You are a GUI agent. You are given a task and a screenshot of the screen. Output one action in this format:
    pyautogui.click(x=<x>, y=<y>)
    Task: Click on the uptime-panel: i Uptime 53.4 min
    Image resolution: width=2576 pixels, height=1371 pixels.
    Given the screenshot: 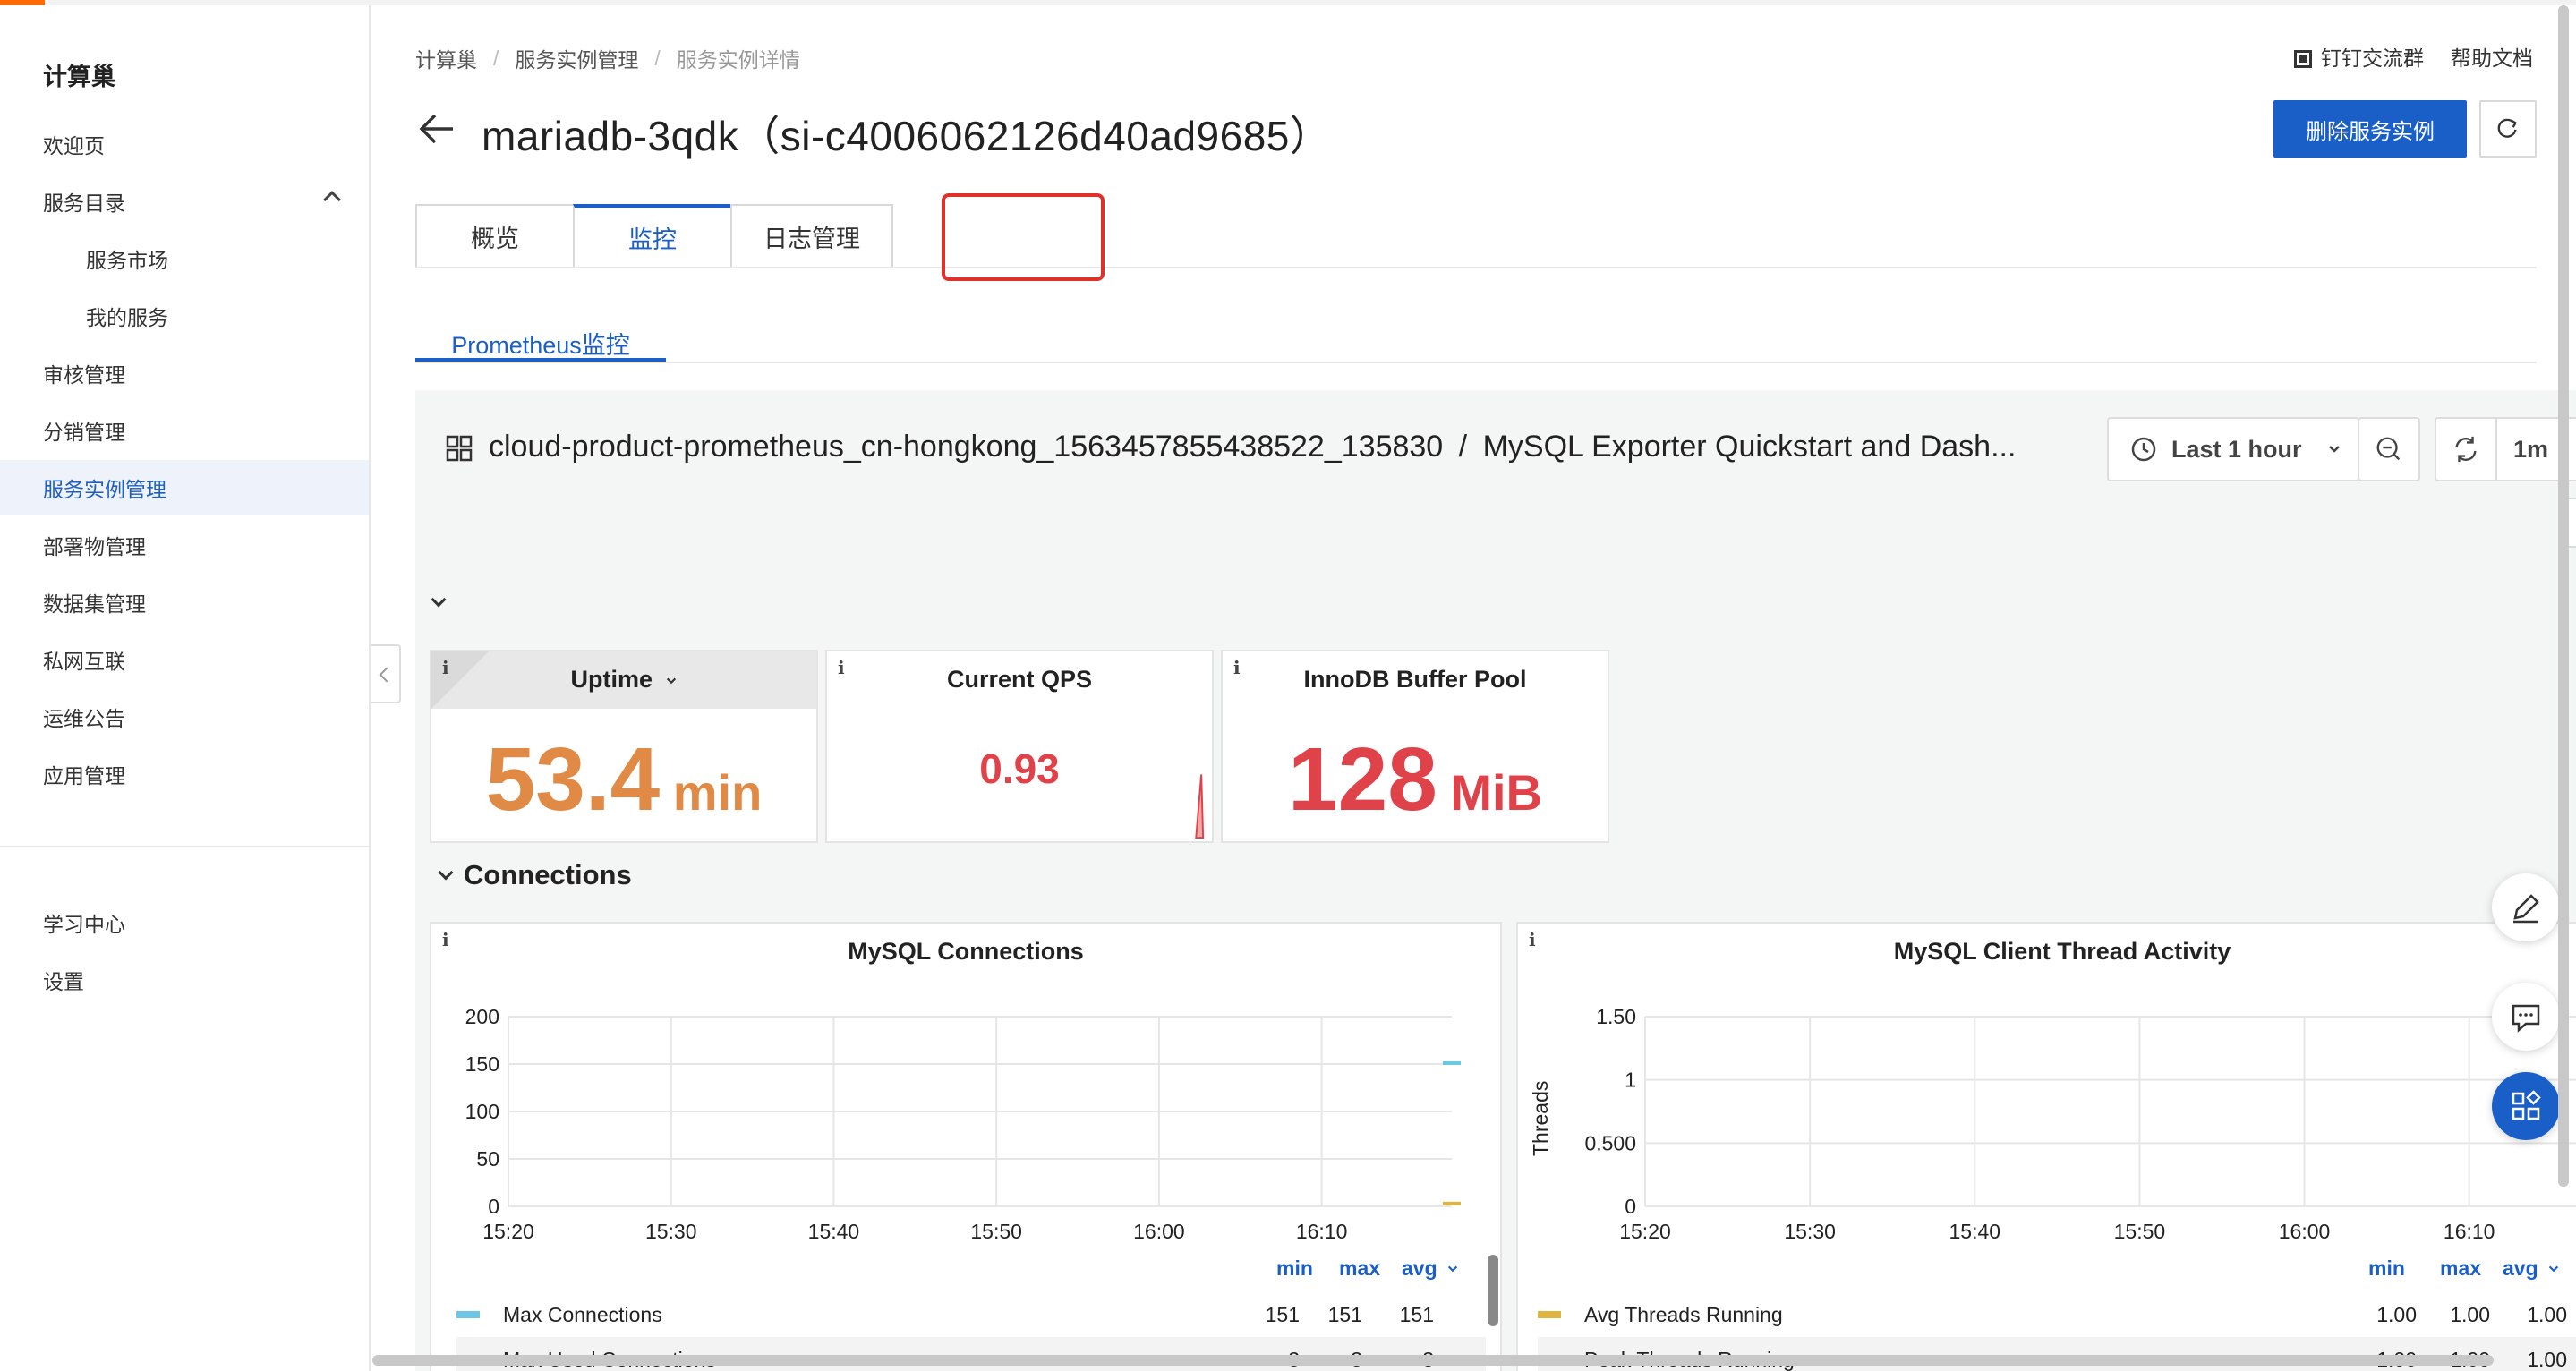 What is the action you would take?
    pyautogui.click(x=624, y=746)
    